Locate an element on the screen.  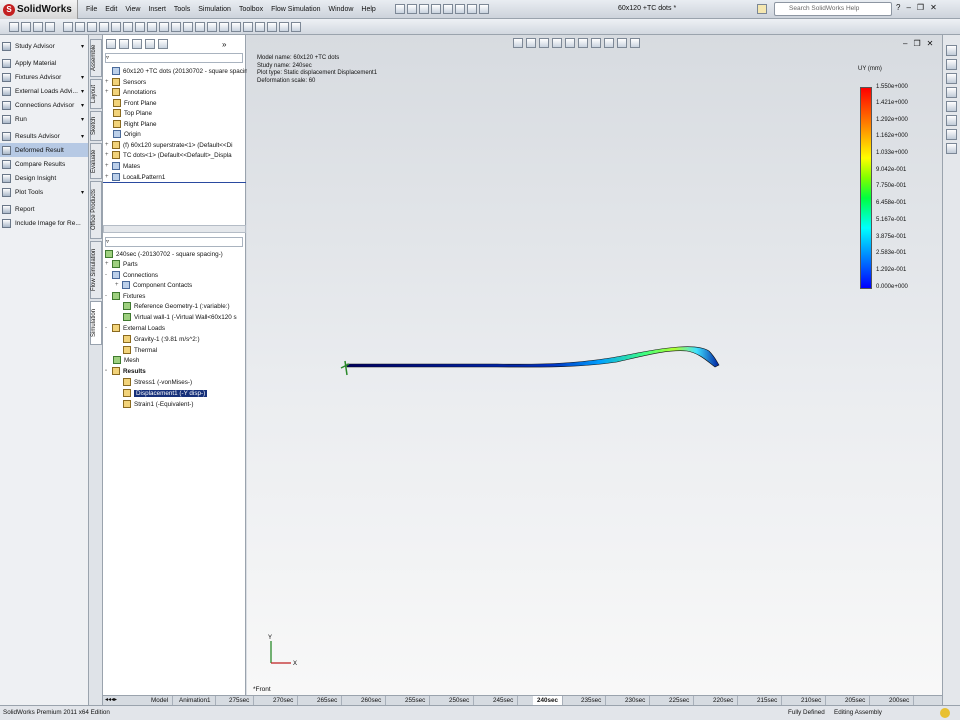
section-icon is located at coordinates (50, 26).